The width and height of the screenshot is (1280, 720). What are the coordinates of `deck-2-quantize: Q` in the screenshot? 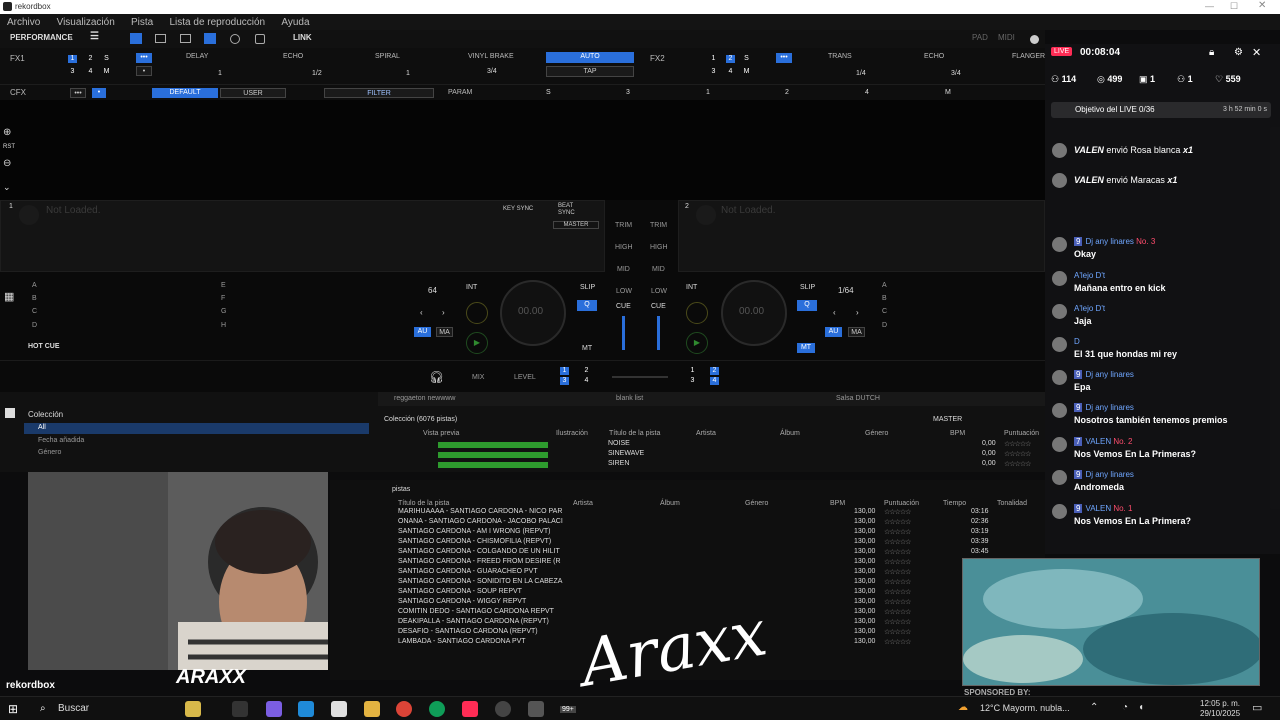 It's located at (807, 305).